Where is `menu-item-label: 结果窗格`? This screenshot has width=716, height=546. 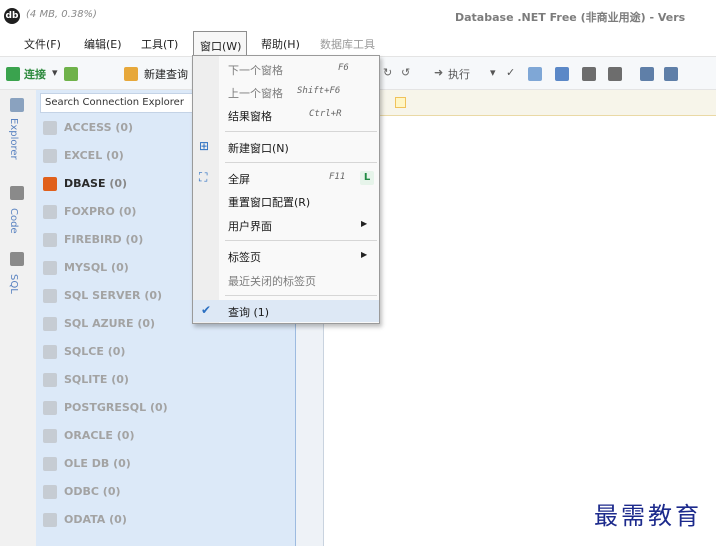 menu-item-label: 结果窗格 is located at coordinates (250, 116).